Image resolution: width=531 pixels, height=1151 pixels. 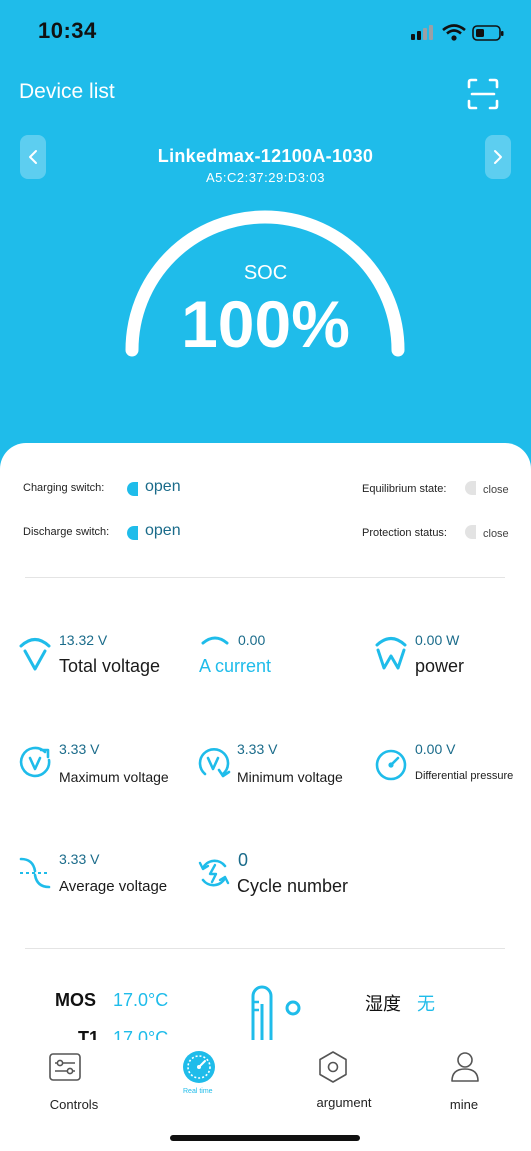 I want to click on scan-icon, so click(x=483, y=94).